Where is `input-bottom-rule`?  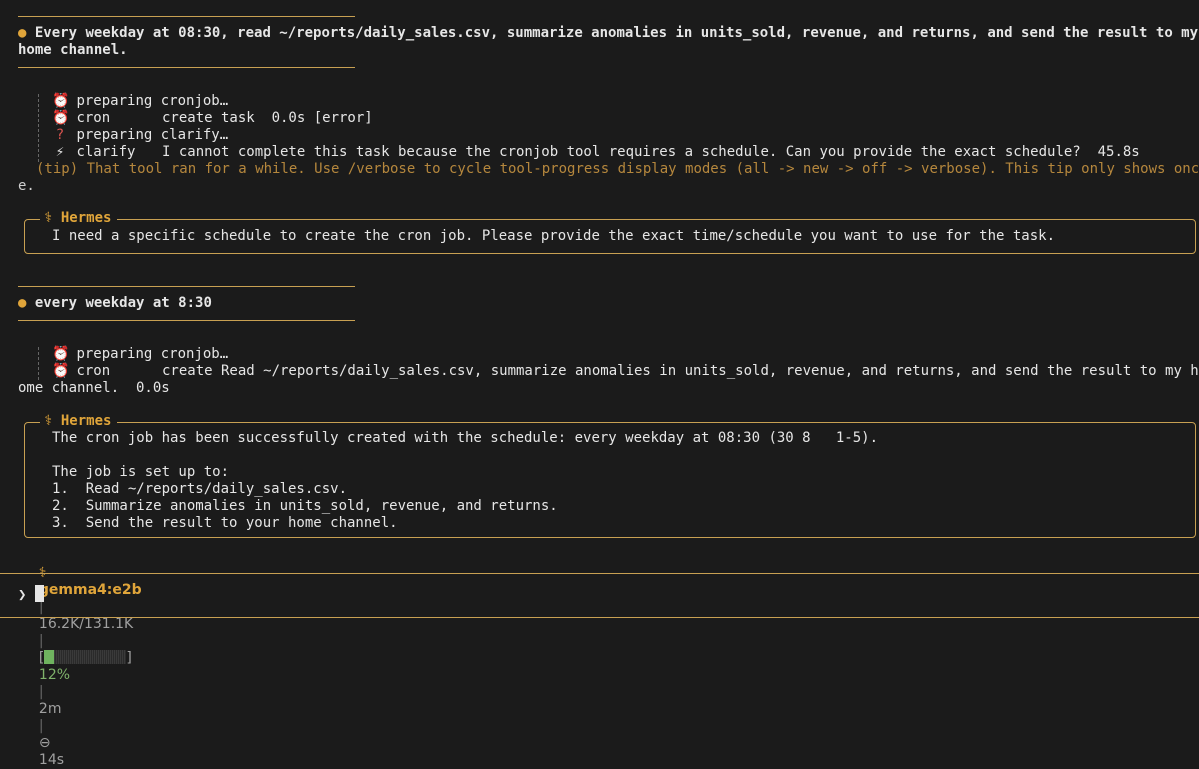
input-bottom-rule is located at coordinates (599, 617).